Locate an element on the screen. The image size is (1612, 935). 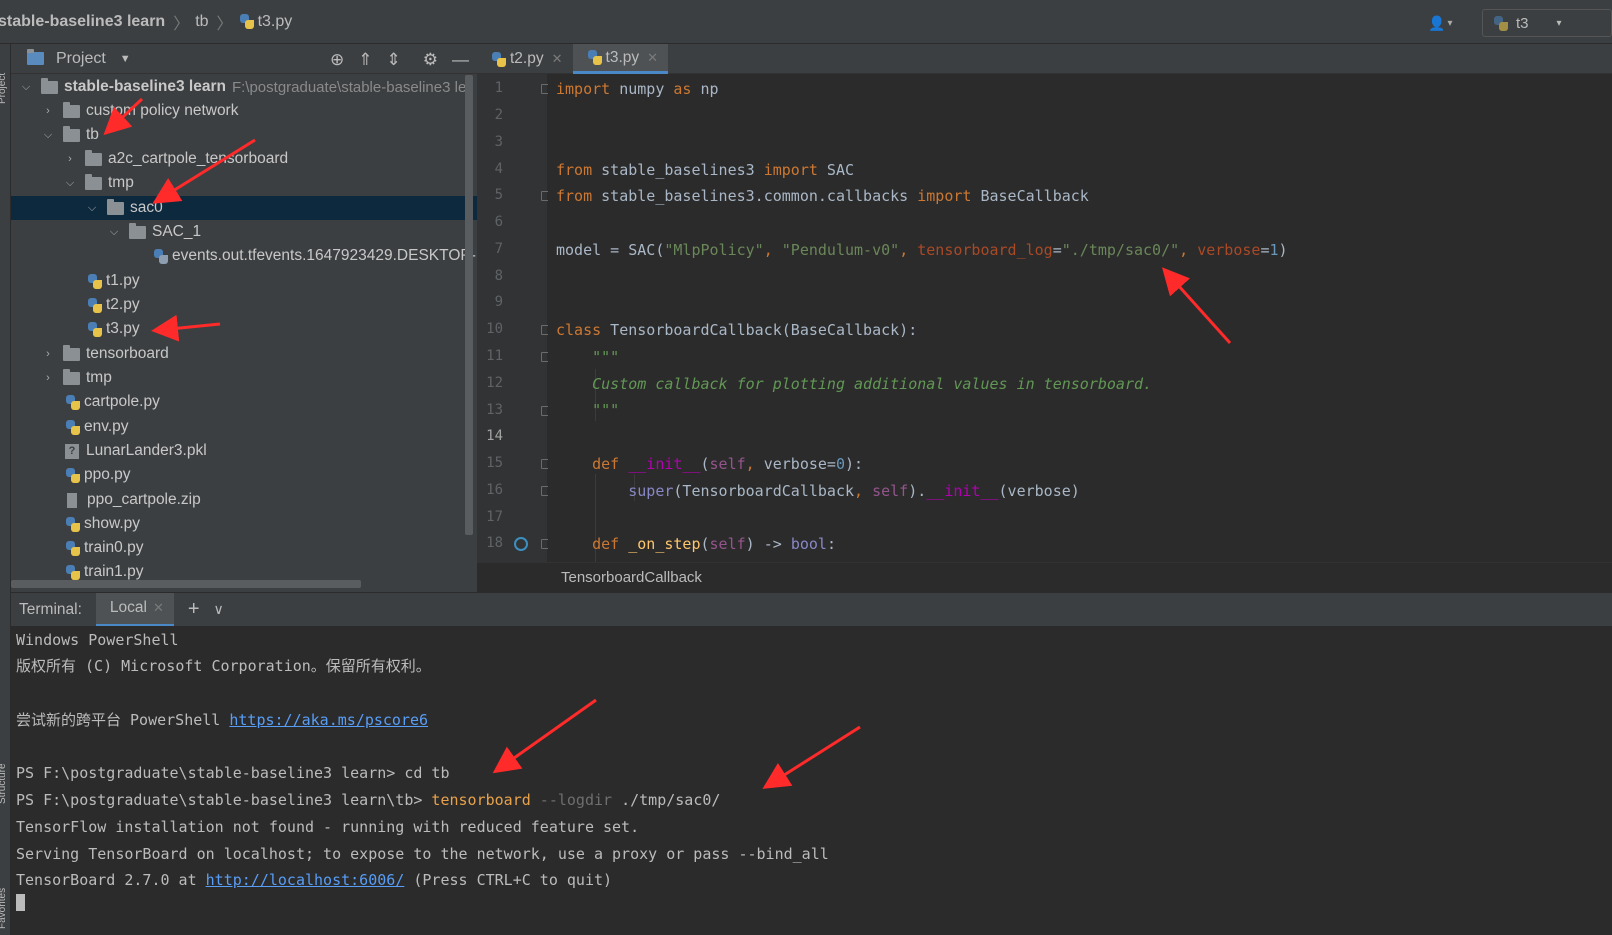
terminal-tab-local: Local ✕ is located at coordinates (134, 609).